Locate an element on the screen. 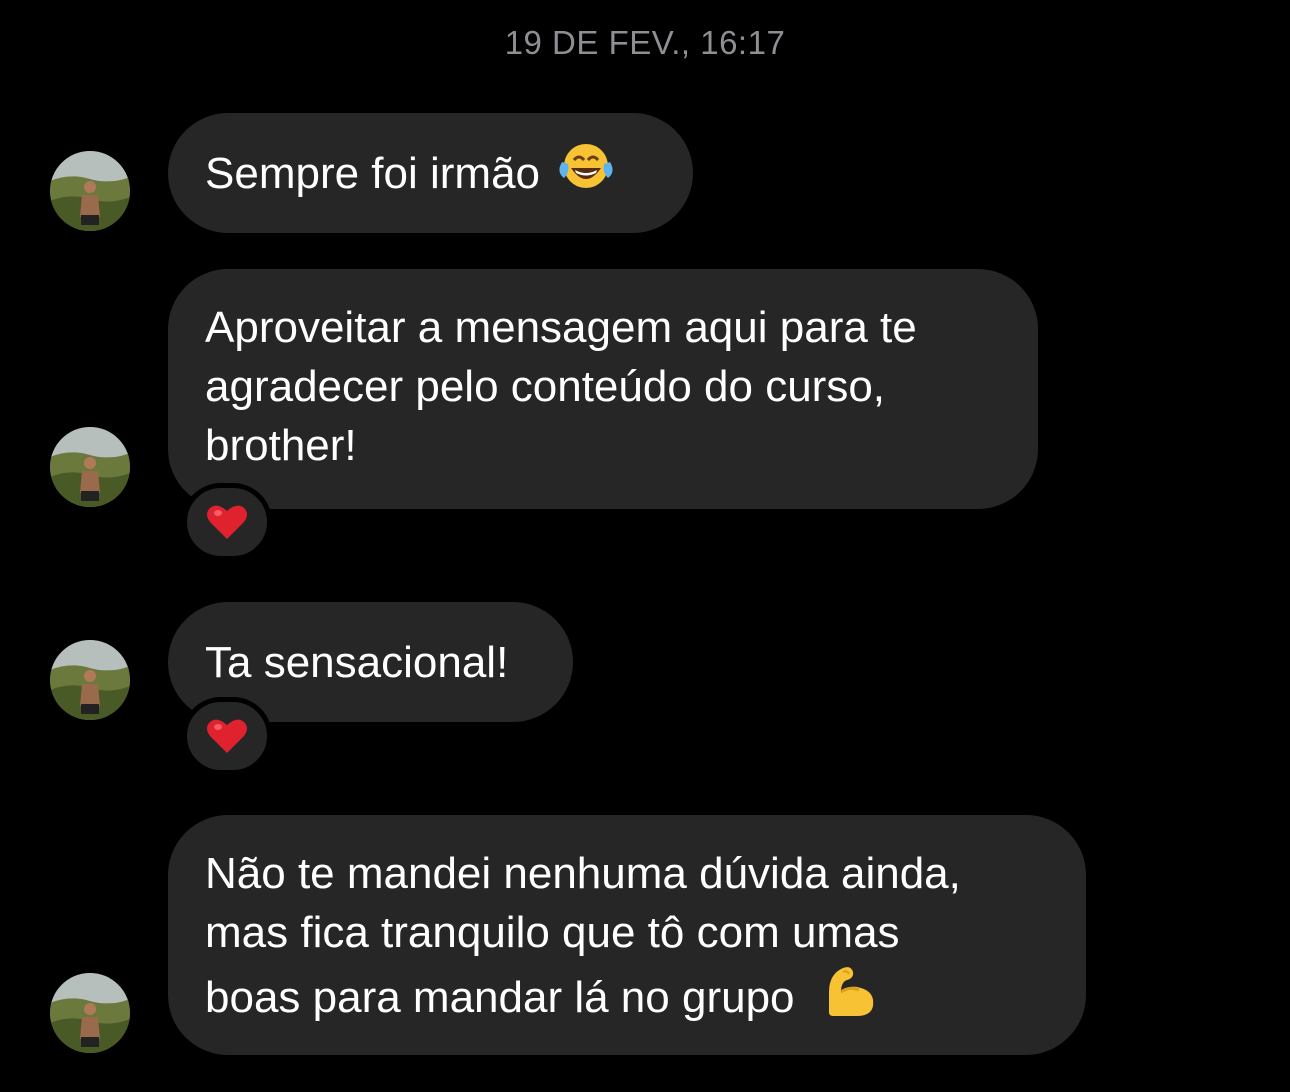  message-text: Sempre foi irmão is located at coordinates (373, 173).